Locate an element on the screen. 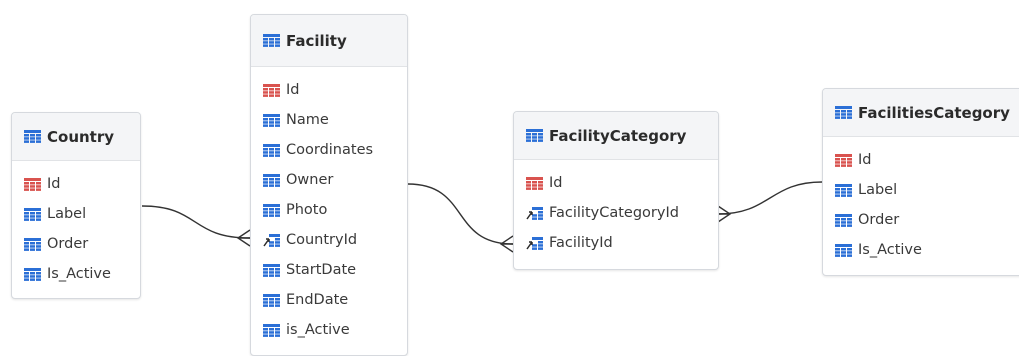 The width and height of the screenshot is (1019, 356). field-name: FacilityCategoryId is located at coordinates (614, 213).